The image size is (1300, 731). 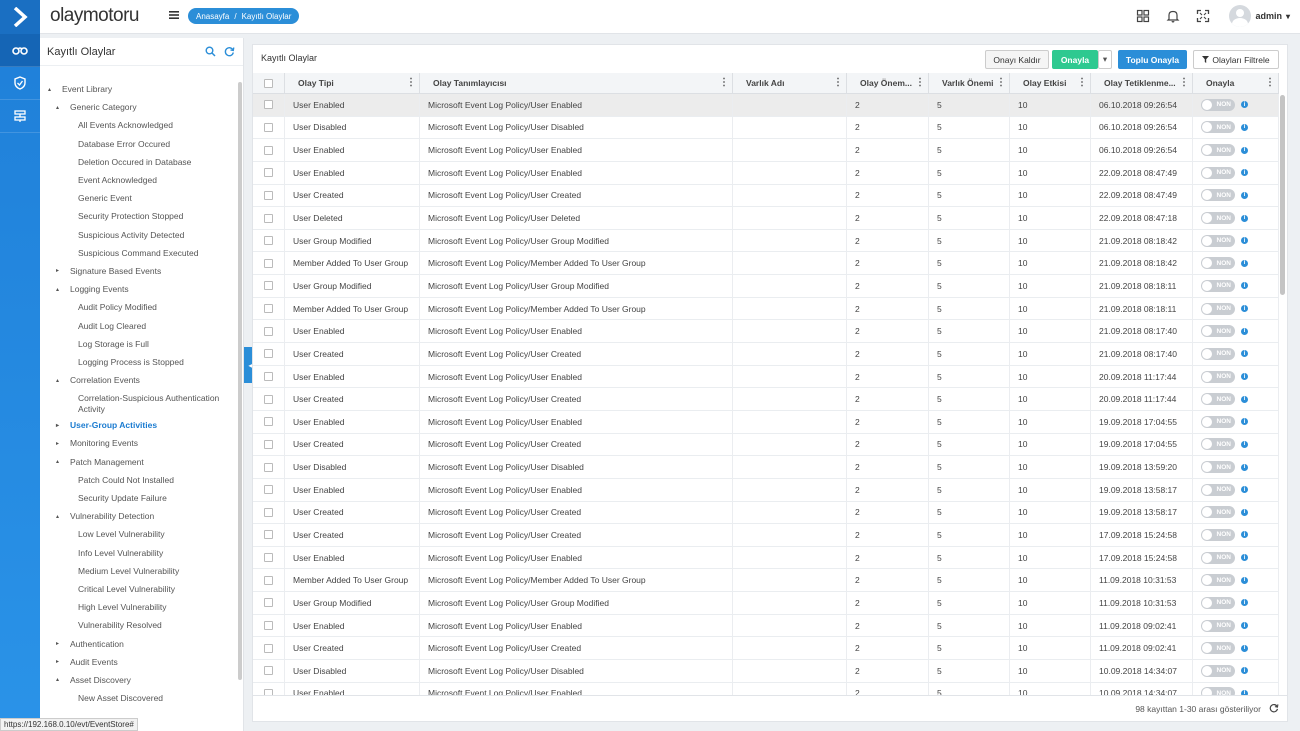 I want to click on tree-item: ▴ Patch Management, so click(x=138, y=462).